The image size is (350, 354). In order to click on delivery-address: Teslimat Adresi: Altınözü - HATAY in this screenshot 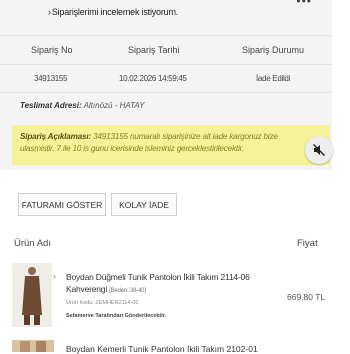, I will do `click(82, 105)`.